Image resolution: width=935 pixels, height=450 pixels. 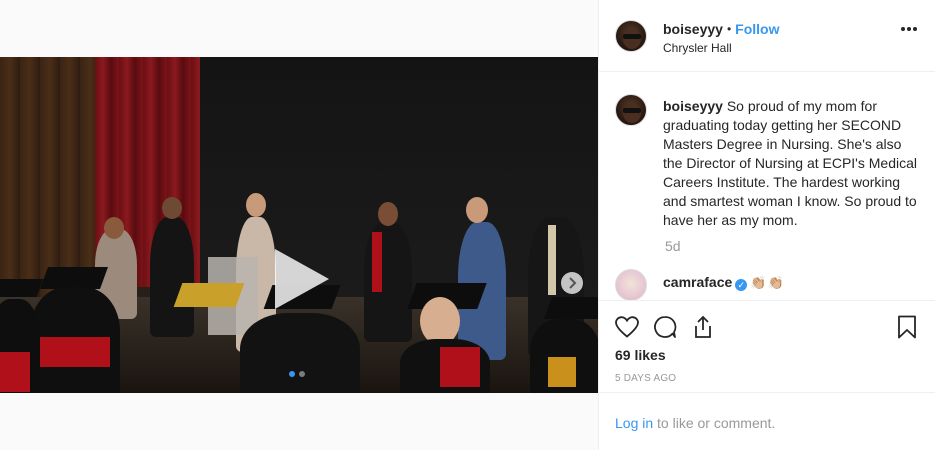 I want to click on login-prompt-text: Log in to like or comment., so click(x=695, y=423).